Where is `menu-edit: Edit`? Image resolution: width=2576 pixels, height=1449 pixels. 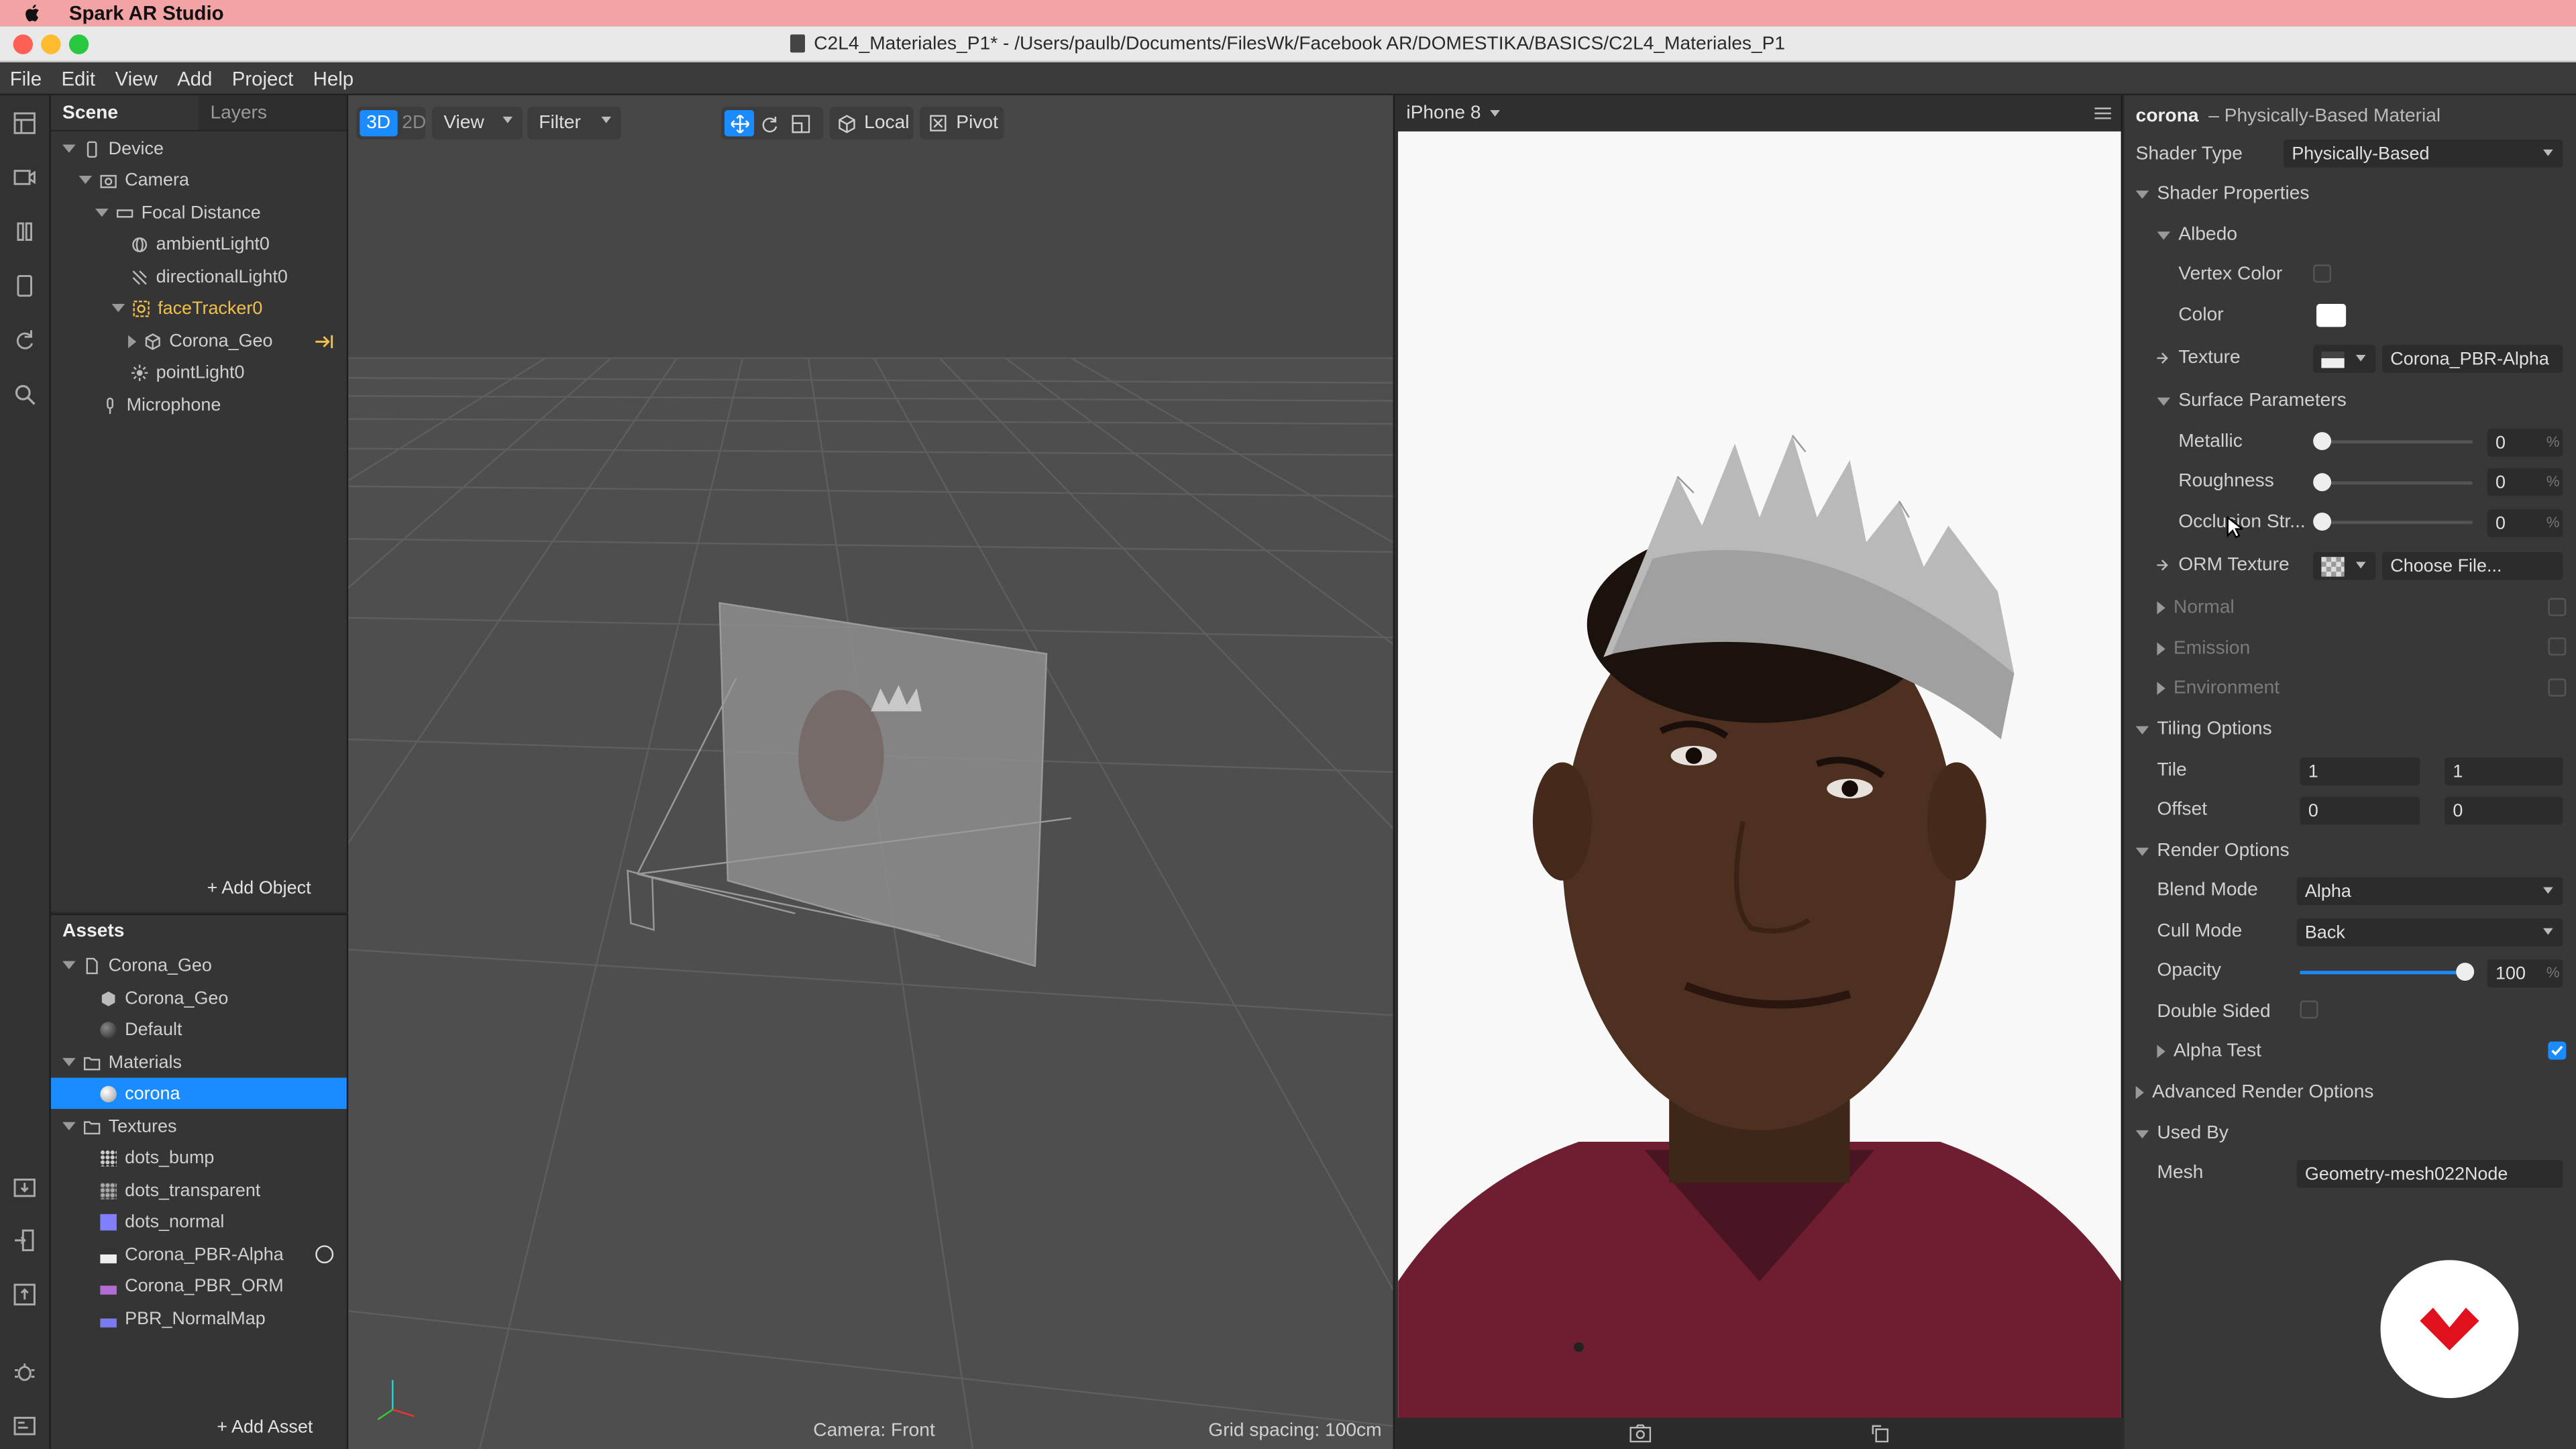 menu-edit: Edit is located at coordinates (78, 77).